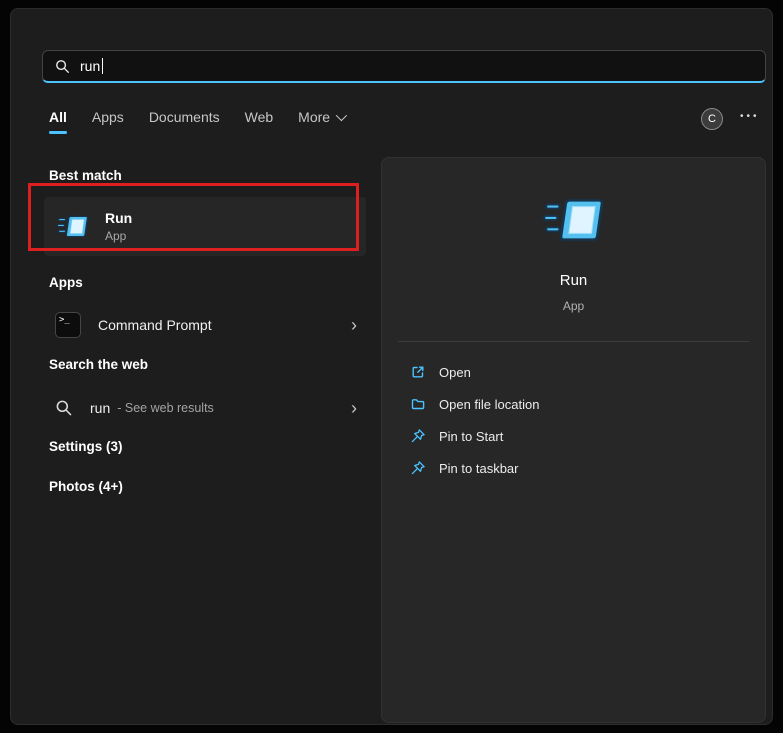 This screenshot has height=733, width=783. Describe the element at coordinates (86, 446) in the screenshot. I see `settings-group-header: Settings (3)` at that location.